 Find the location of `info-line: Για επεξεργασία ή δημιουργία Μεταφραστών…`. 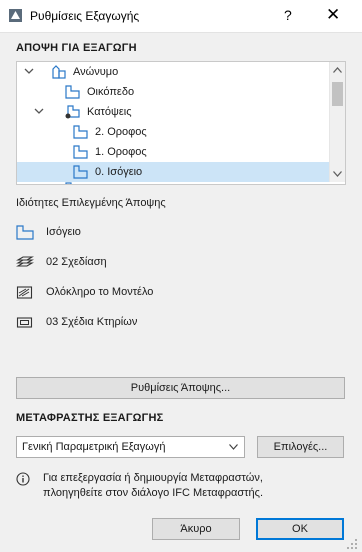

info-line: Για επεξεργασία ή δημιουργία Μεταφραστών… is located at coordinates (153, 478).